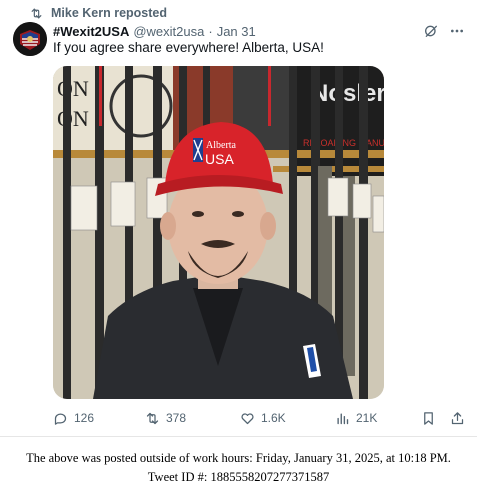  I want to click on reply-count: 126, so click(84, 418).